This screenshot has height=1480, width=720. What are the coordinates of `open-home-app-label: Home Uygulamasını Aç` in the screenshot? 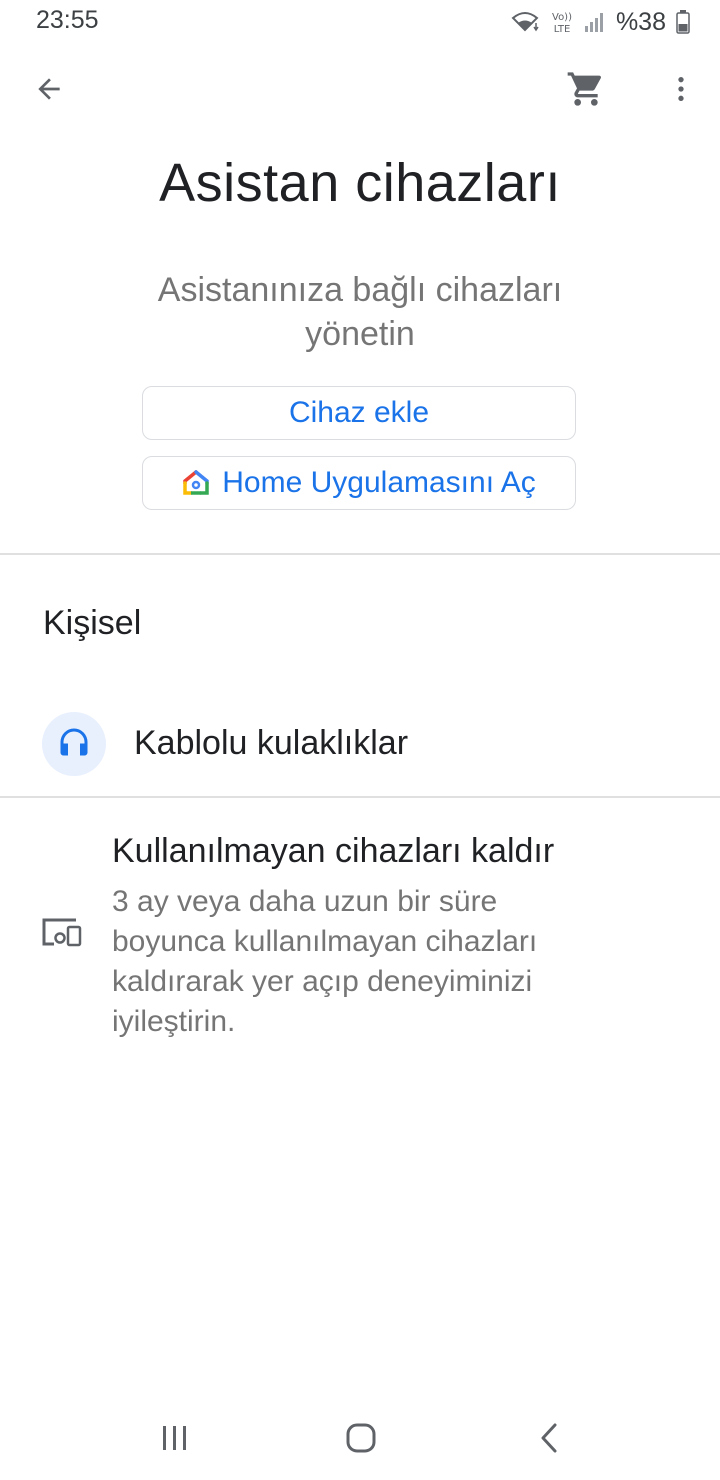 It's located at (379, 482).